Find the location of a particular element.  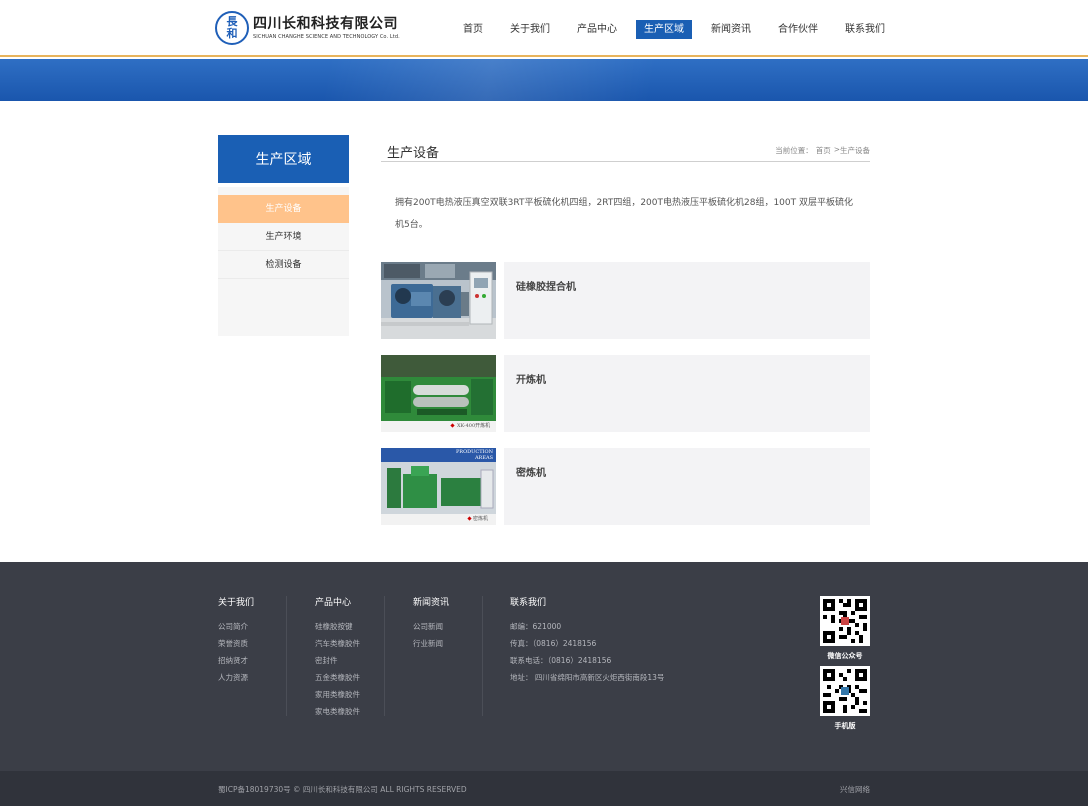

sidebar-menu: 生产设备 生产环境 检测设备 is located at coordinates (283, 261).